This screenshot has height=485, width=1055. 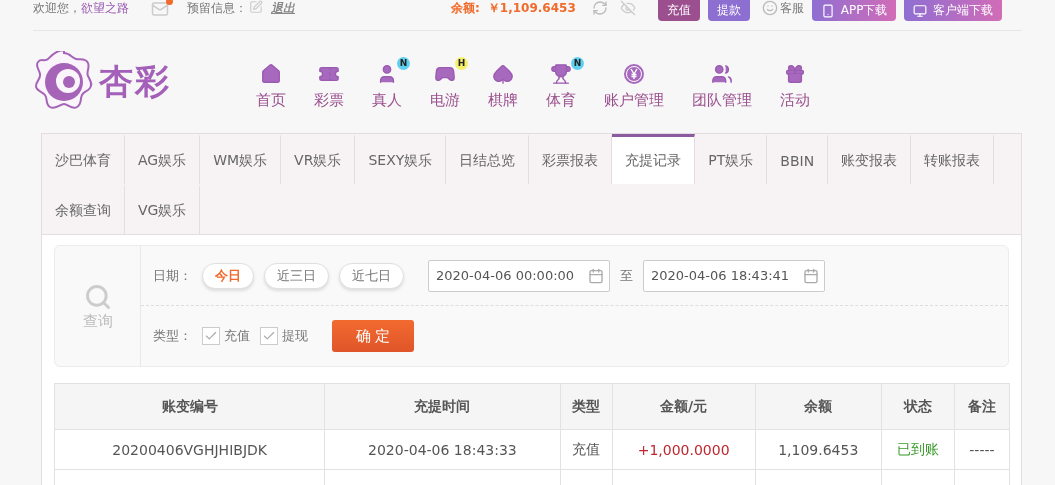 I want to click on download-button: 客户端下载, so click(x=953, y=10).